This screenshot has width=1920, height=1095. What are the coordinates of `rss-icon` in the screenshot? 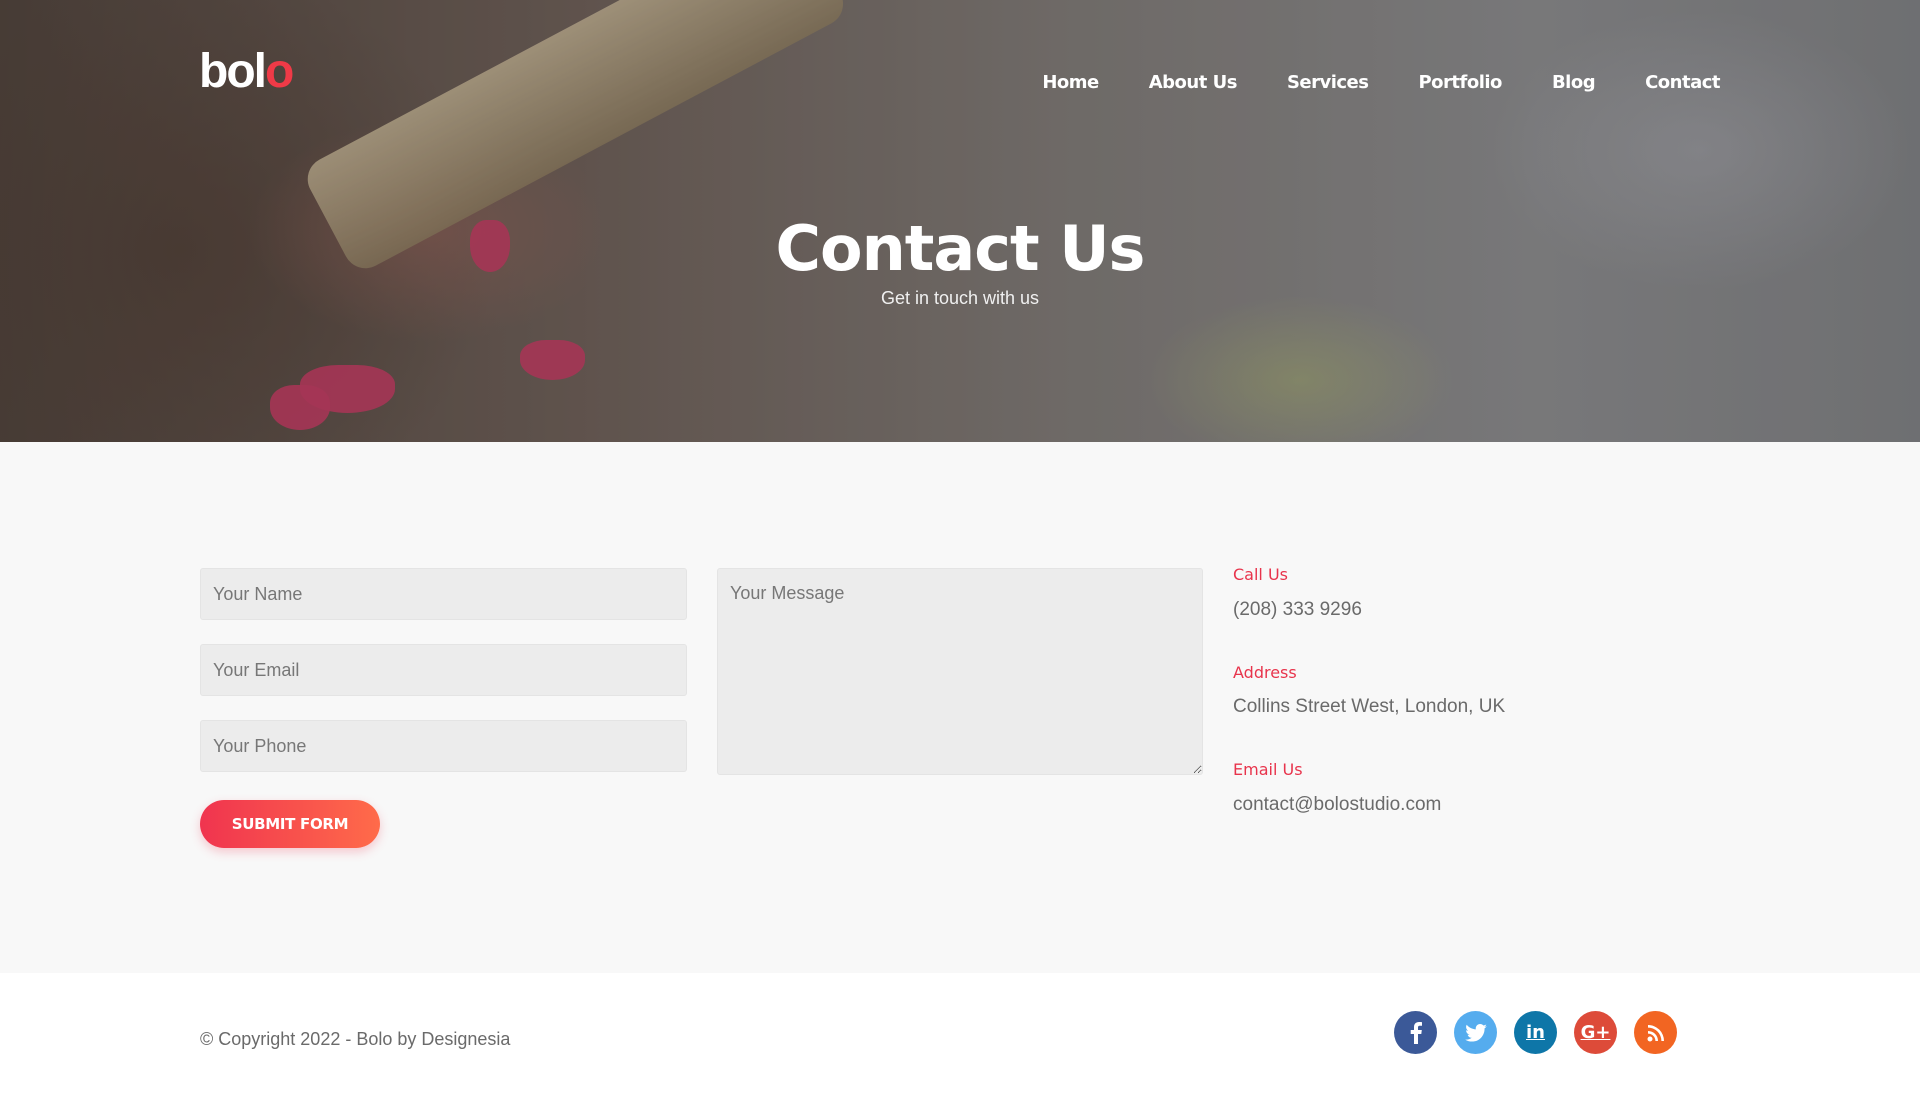 It's located at (1655, 1032).